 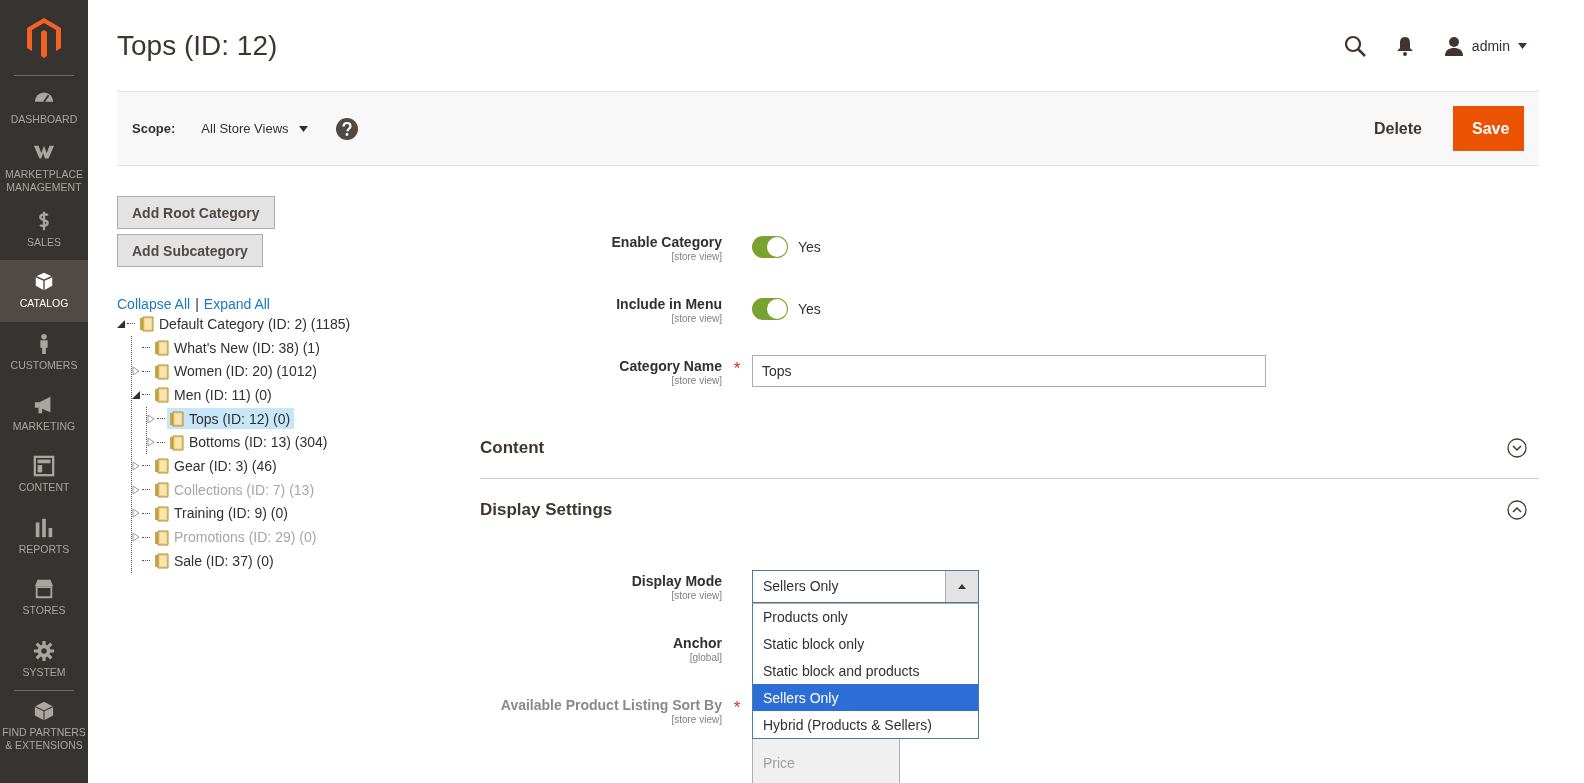 What do you see at coordinates (44, 365) in the screenshot?
I see `sidebar-label: CUSTOMERS` at bounding box center [44, 365].